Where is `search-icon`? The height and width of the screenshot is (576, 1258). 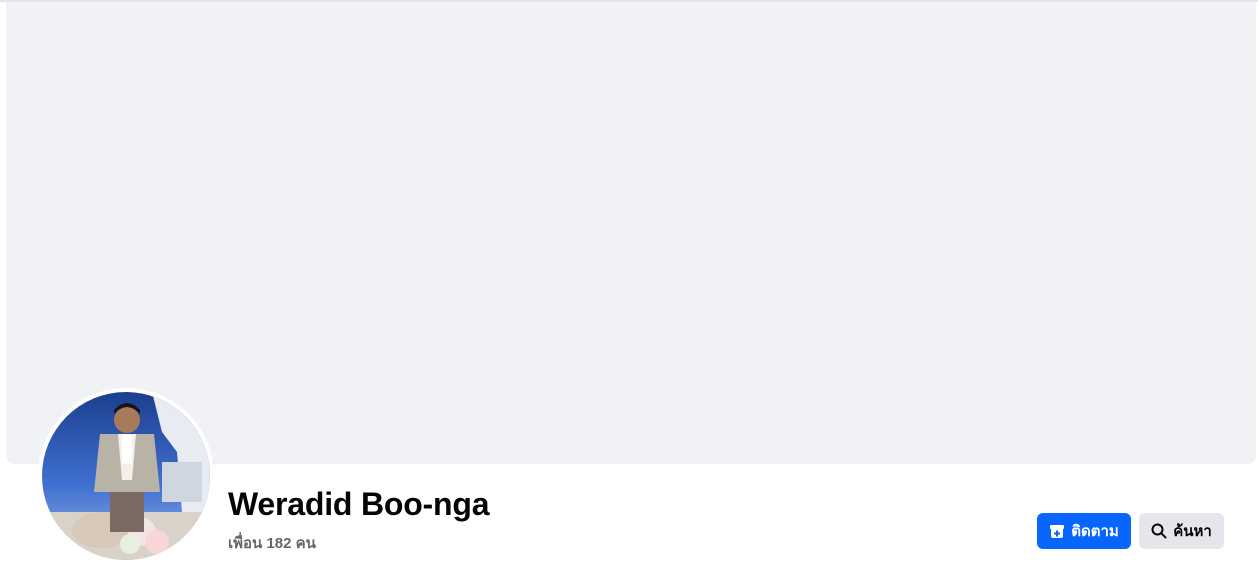 search-icon is located at coordinates (1159, 531).